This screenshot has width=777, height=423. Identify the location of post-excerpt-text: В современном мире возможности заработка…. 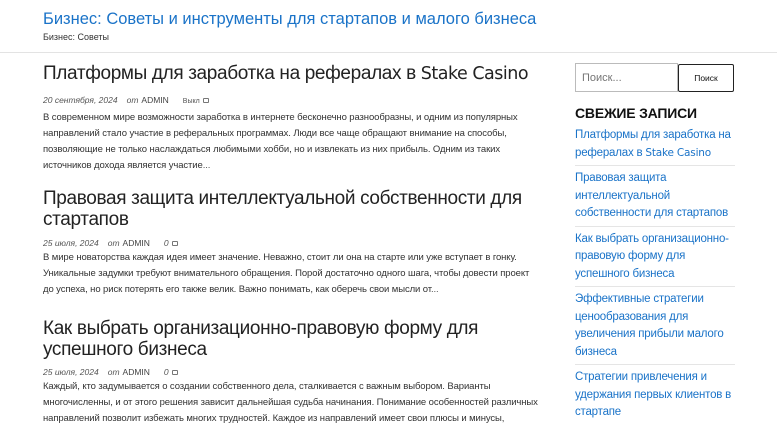
(280, 141).